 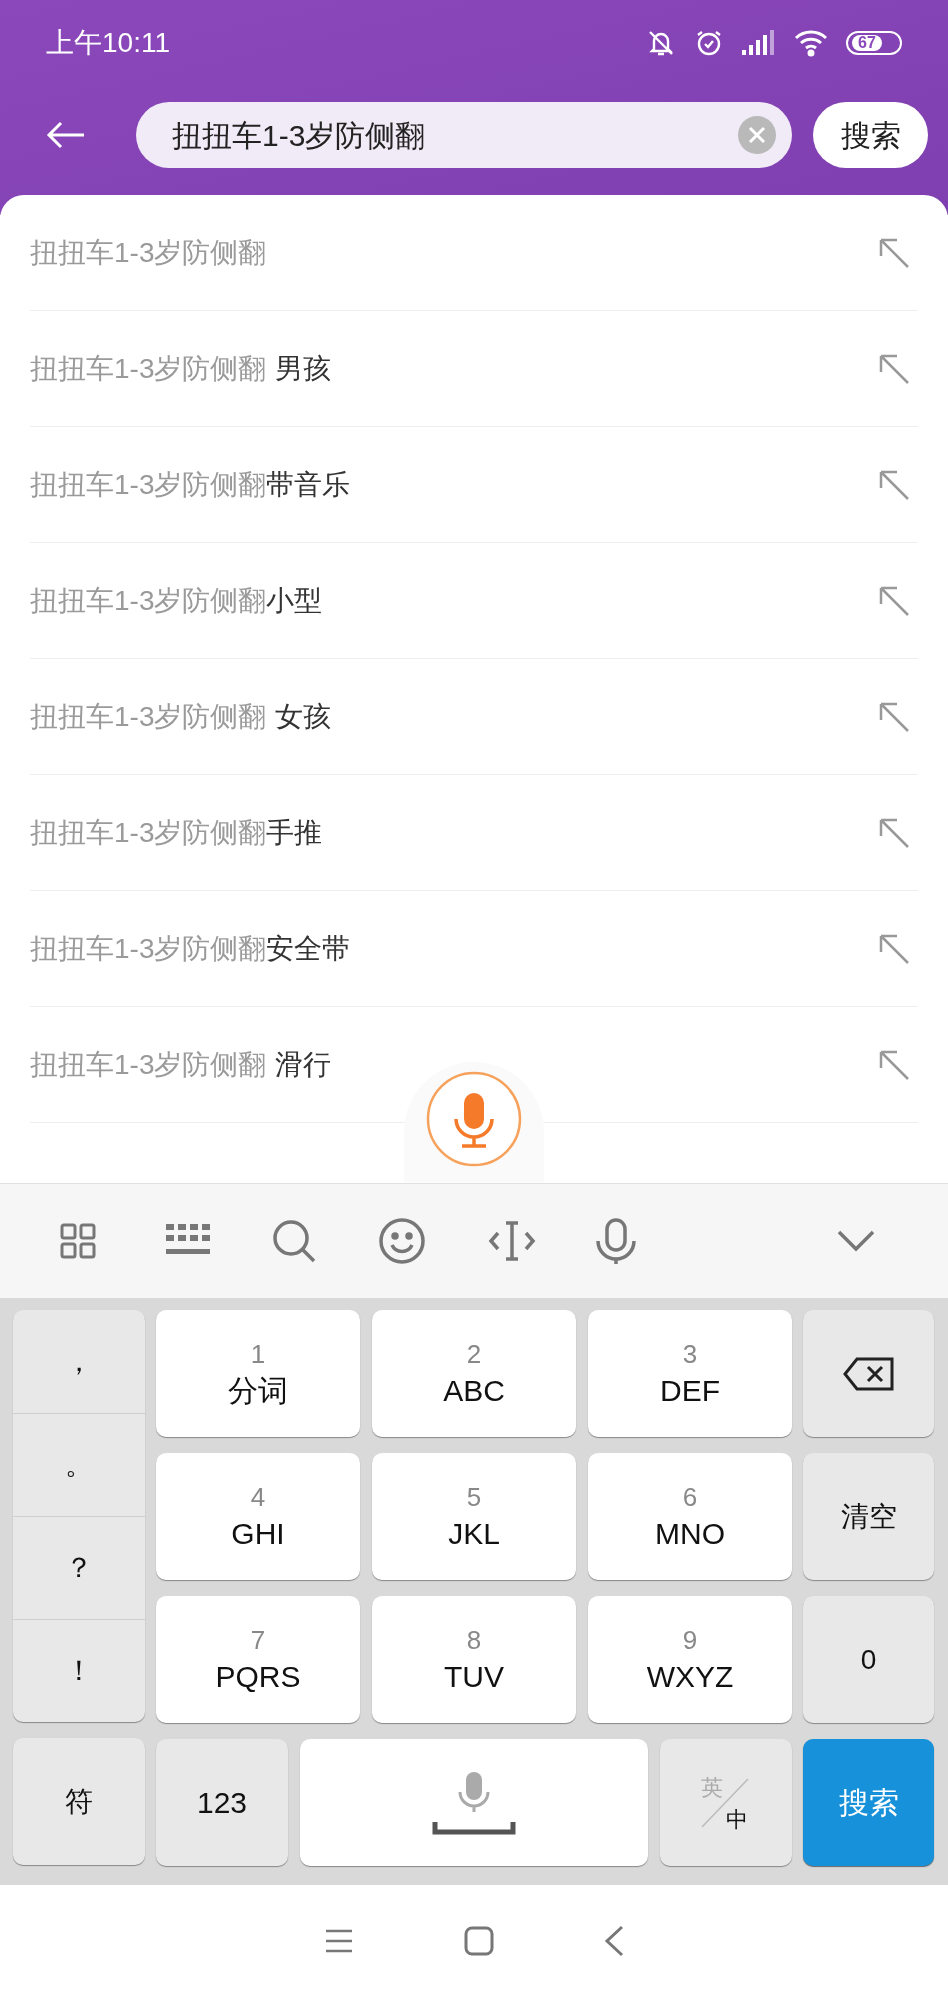 I want to click on suggestion-item: 扭扭车1-3岁防侧翻小型, so click(x=474, y=601).